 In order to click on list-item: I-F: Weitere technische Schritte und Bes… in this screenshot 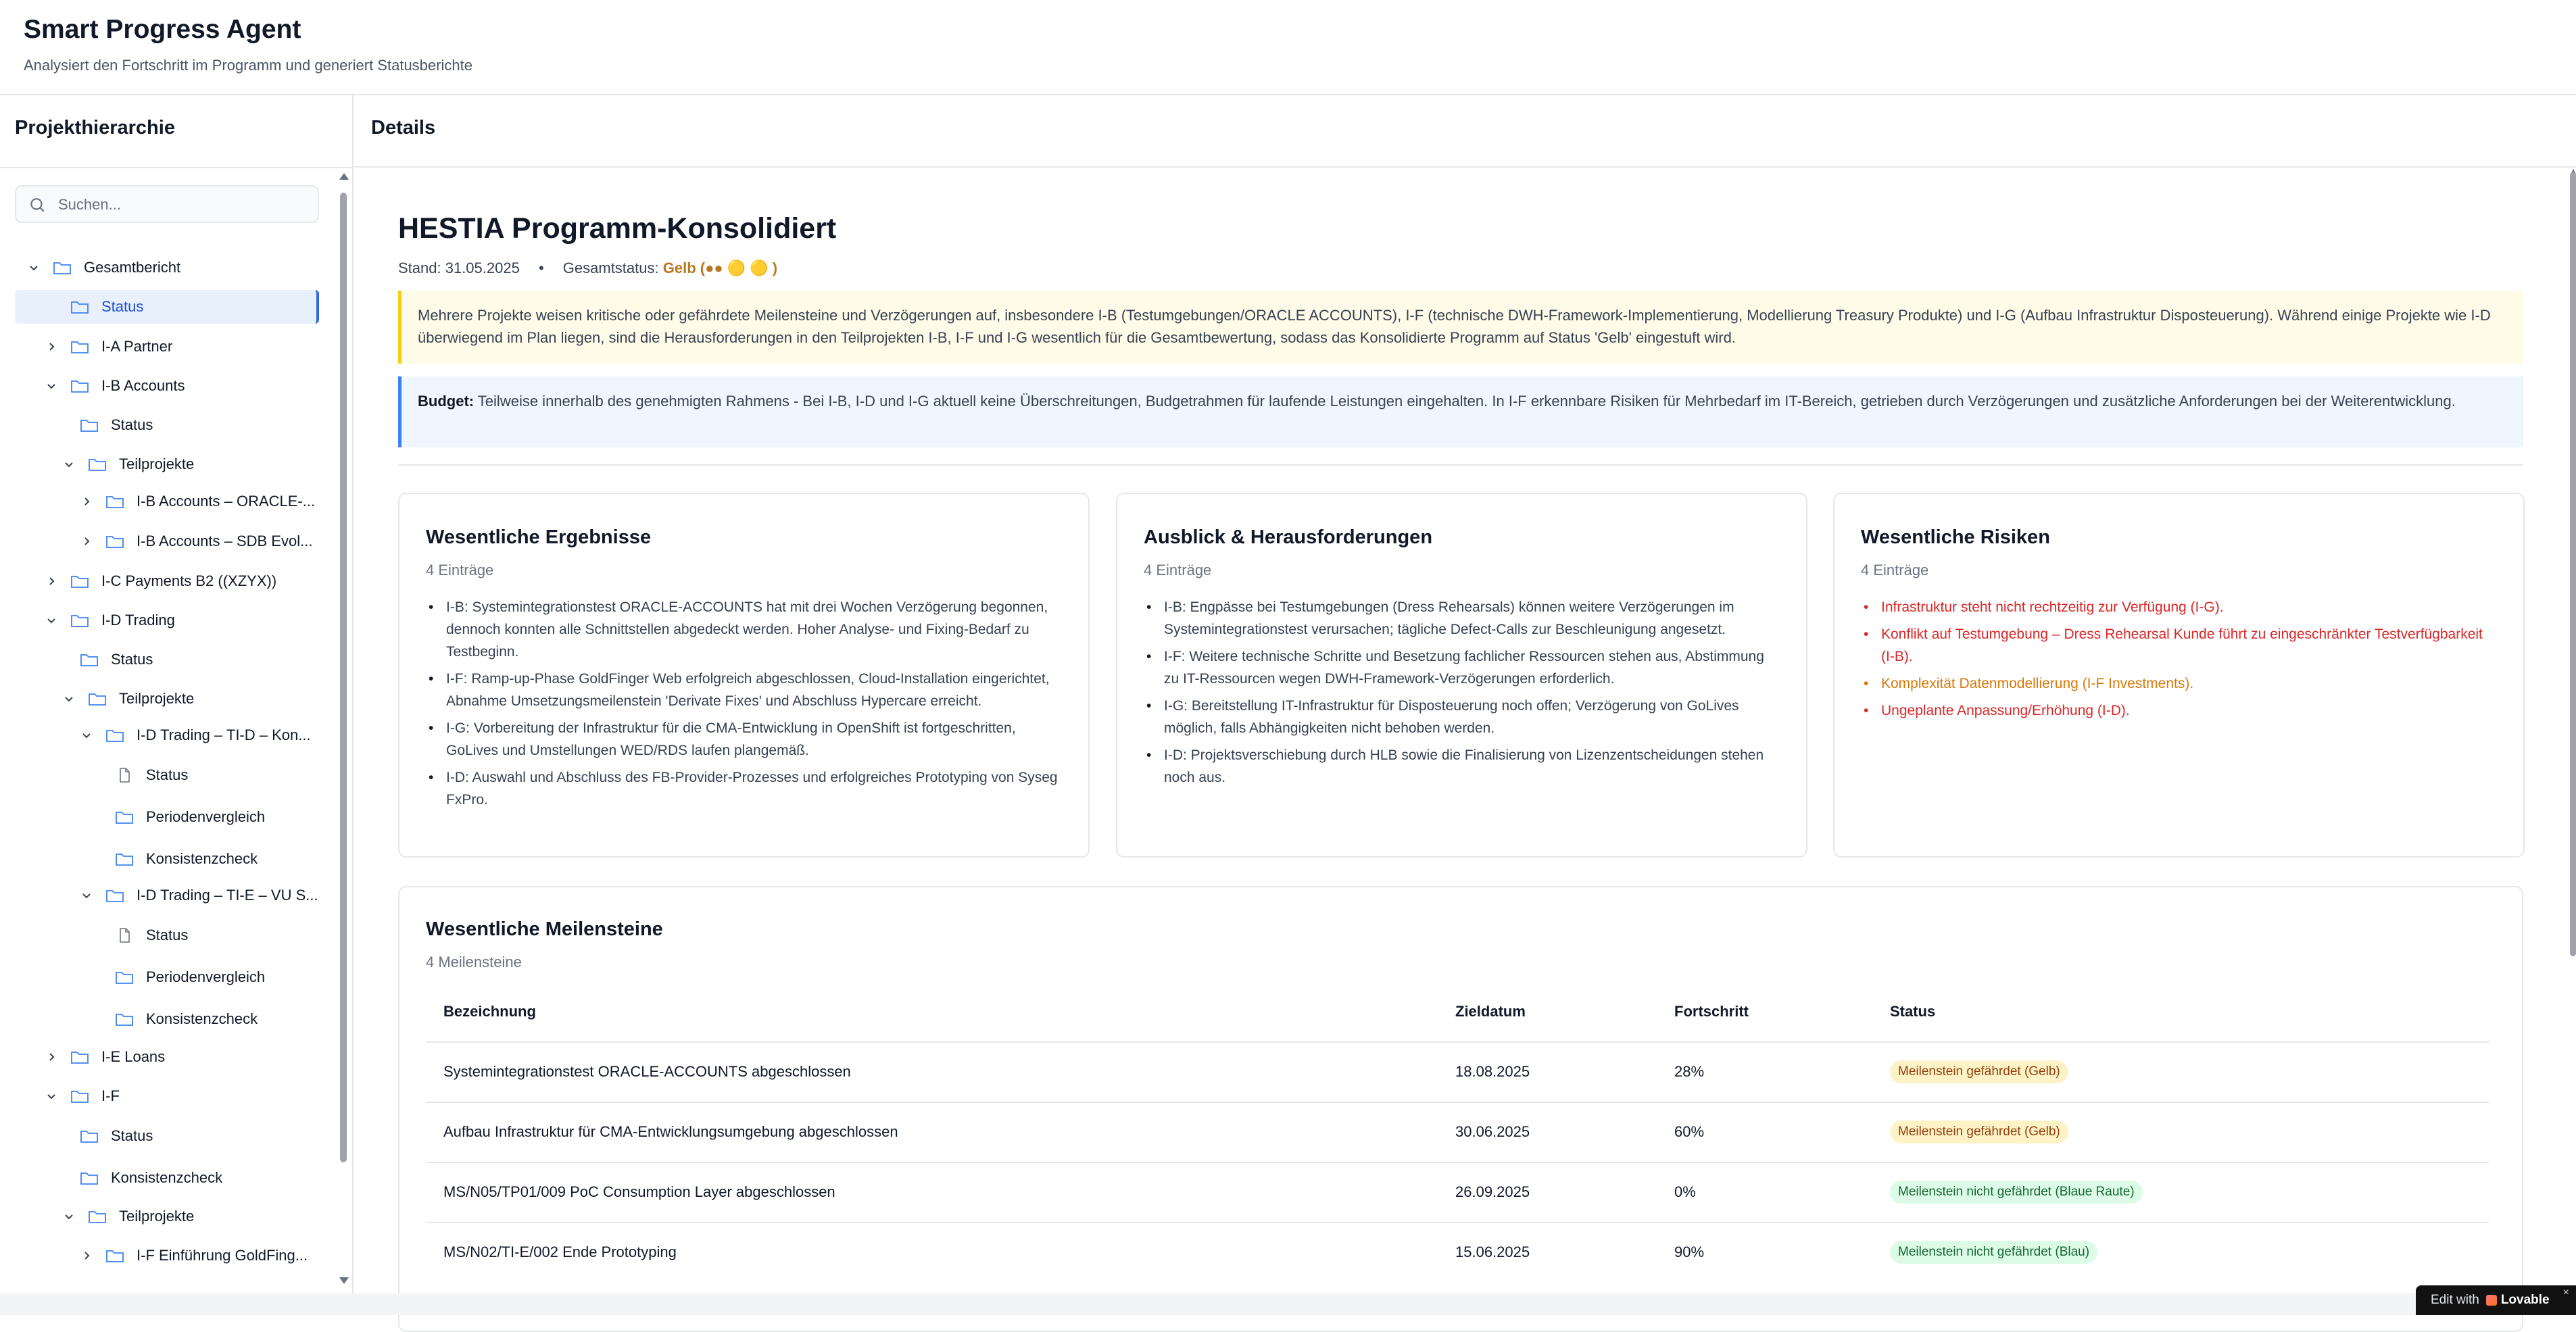, I will do `click(1461, 667)`.